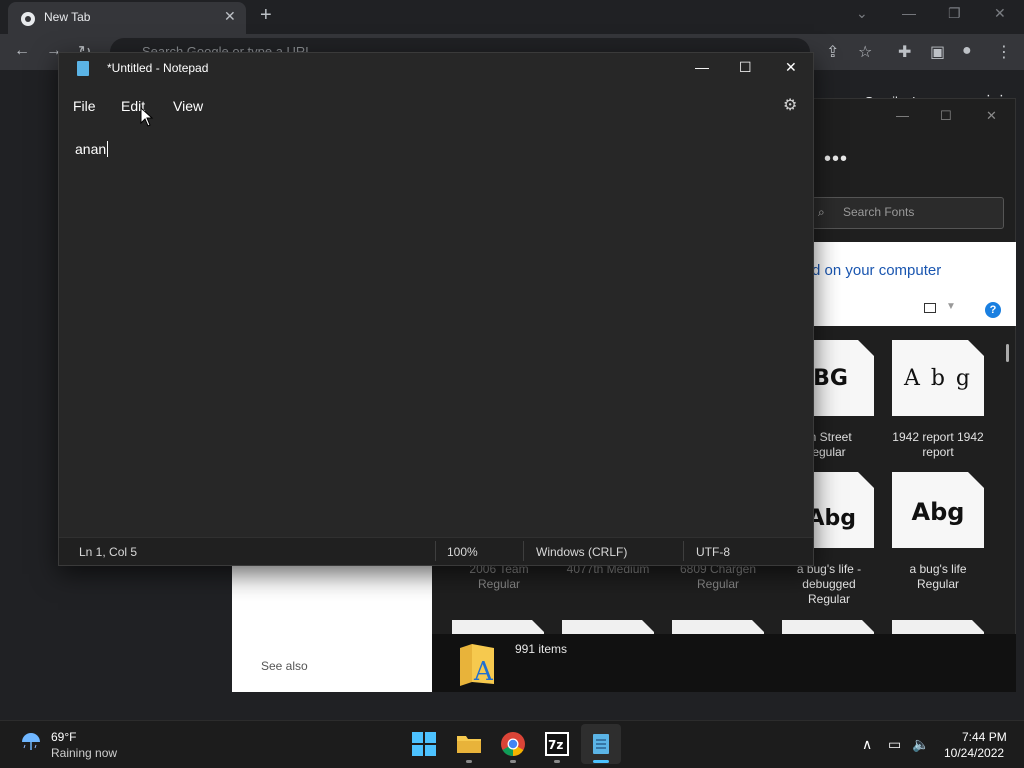 The height and width of the screenshot is (768, 1024). Describe the element at coordinates (865, 52) in the screenshot. I see `bookmark-star-icon: ☆` at that location.